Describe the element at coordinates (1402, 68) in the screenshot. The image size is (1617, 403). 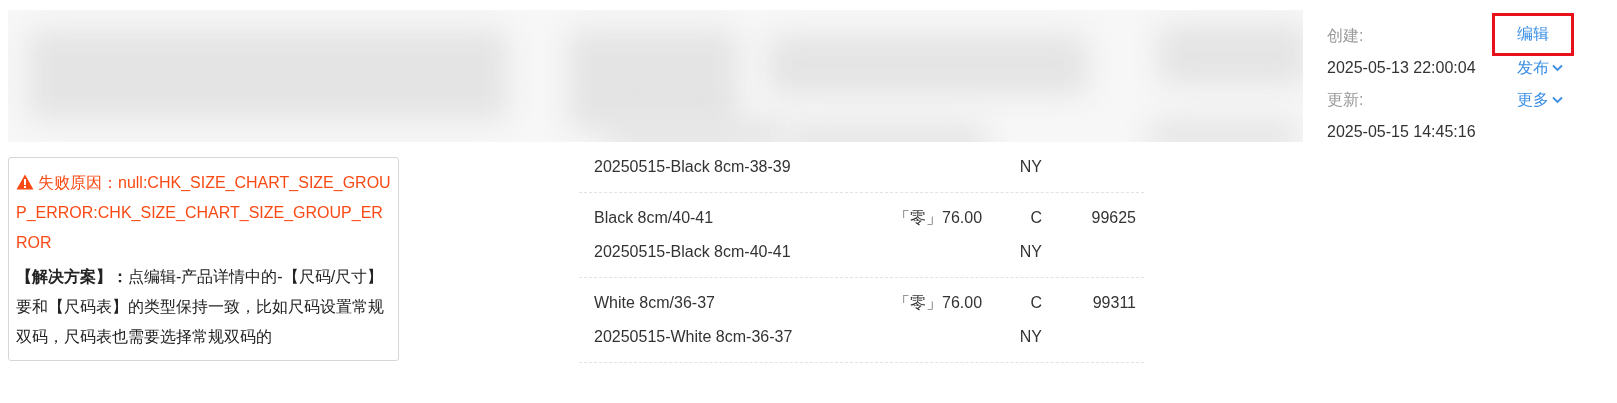
I see `created-time: 2025-05-13 22:00:04` at that location.